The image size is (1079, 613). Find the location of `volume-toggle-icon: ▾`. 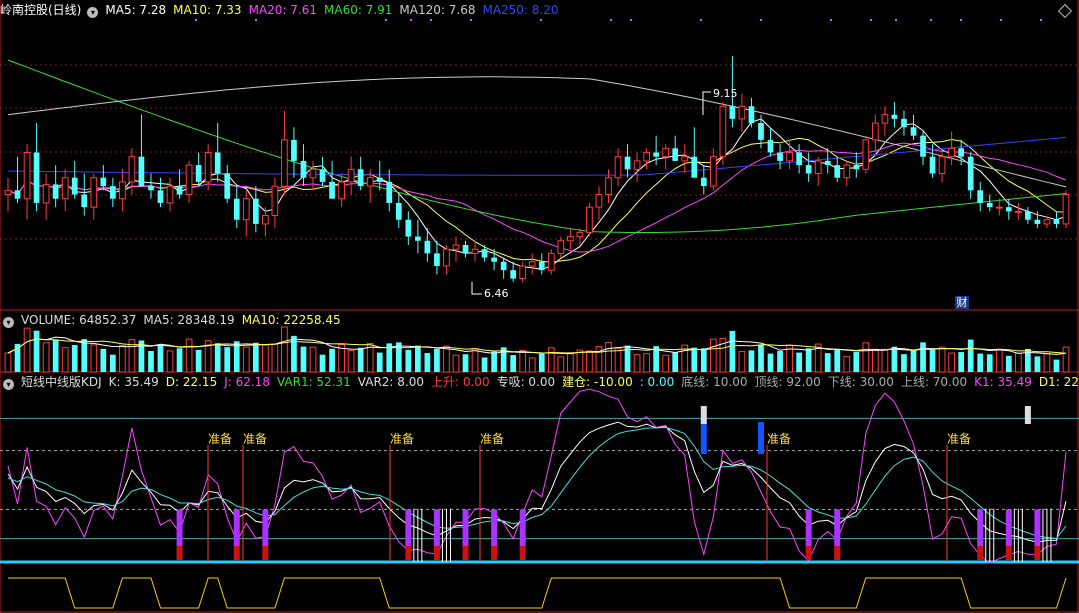

volume-toggle-icon: ▾ is located at coordinates (8, 322).